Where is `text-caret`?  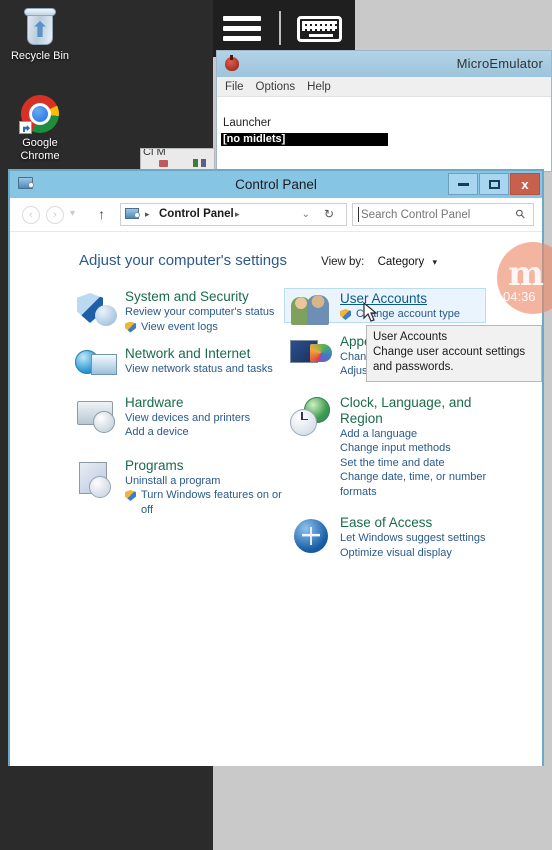 text-caret is located at coordinates (358, 214).